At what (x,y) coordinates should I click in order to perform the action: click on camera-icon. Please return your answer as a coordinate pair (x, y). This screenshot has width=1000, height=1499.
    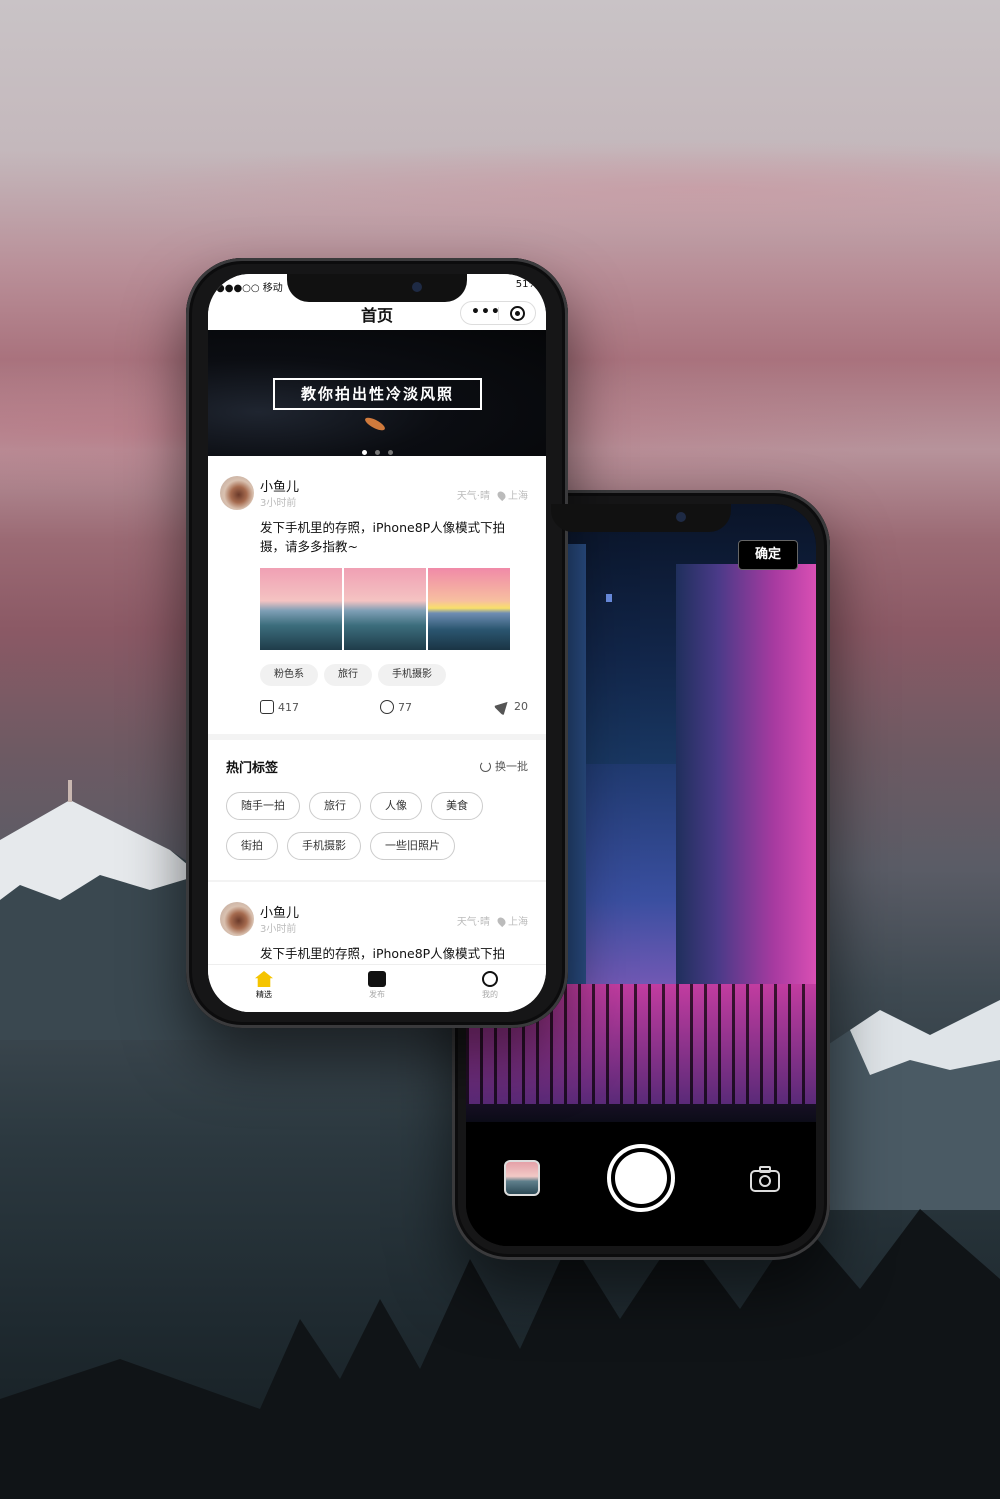
    Looking at the image, I should click on (377, 979).